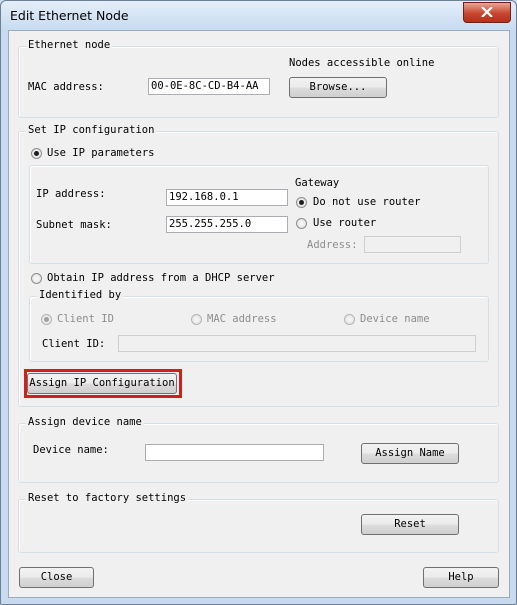 The width and height of the screenshot is (517, 605). What do you see at coordinates (234, 452) in the screenshot?
I see `device-name-field` at bounding box center [234, 452].